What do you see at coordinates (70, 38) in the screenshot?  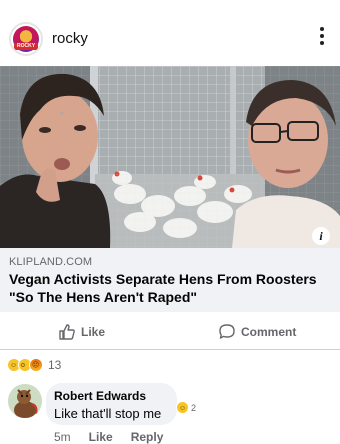 I see `page-name: rocky` at bounding box center [70, 38].